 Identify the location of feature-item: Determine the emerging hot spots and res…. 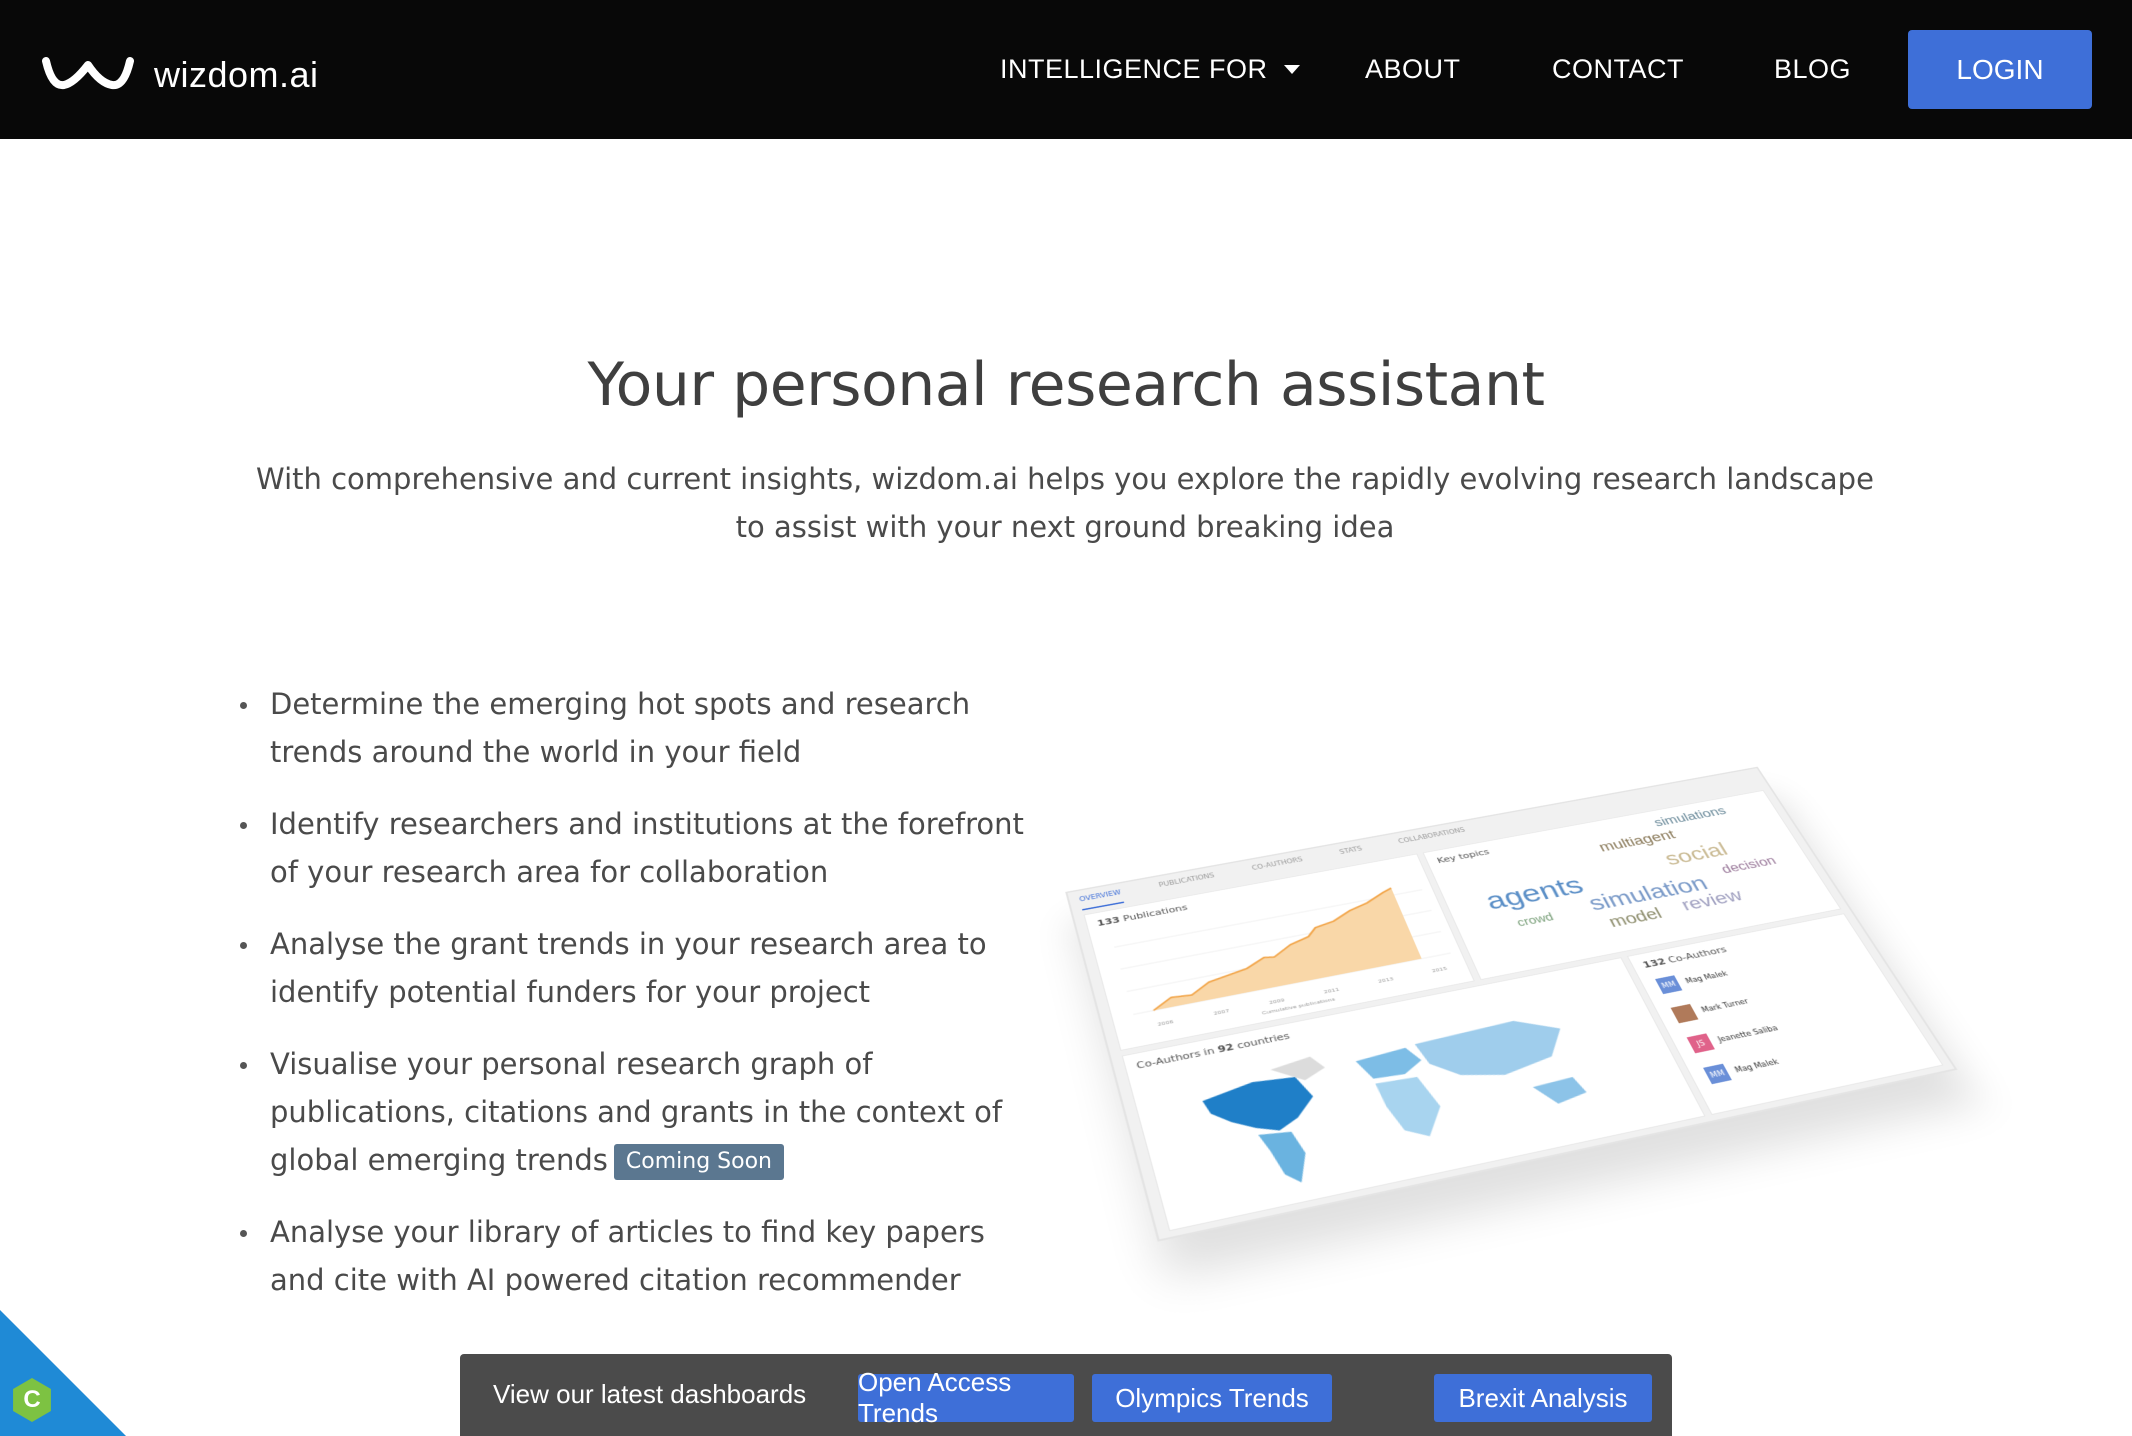
(638, 728).